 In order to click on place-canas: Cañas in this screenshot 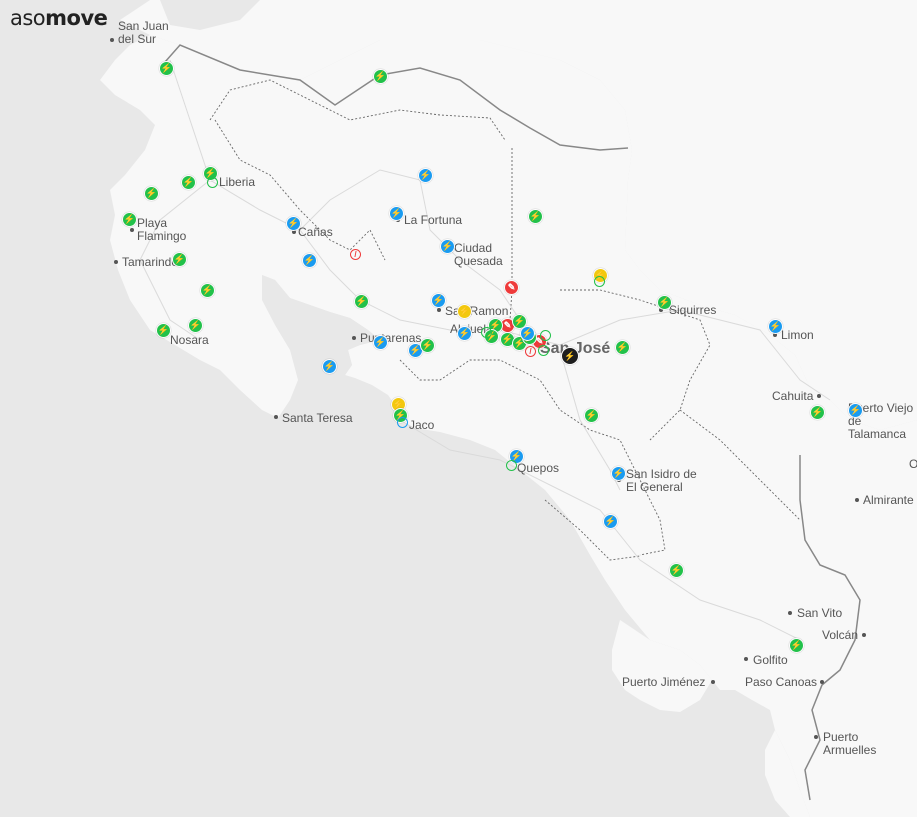, I will do `click(315, 232)`.